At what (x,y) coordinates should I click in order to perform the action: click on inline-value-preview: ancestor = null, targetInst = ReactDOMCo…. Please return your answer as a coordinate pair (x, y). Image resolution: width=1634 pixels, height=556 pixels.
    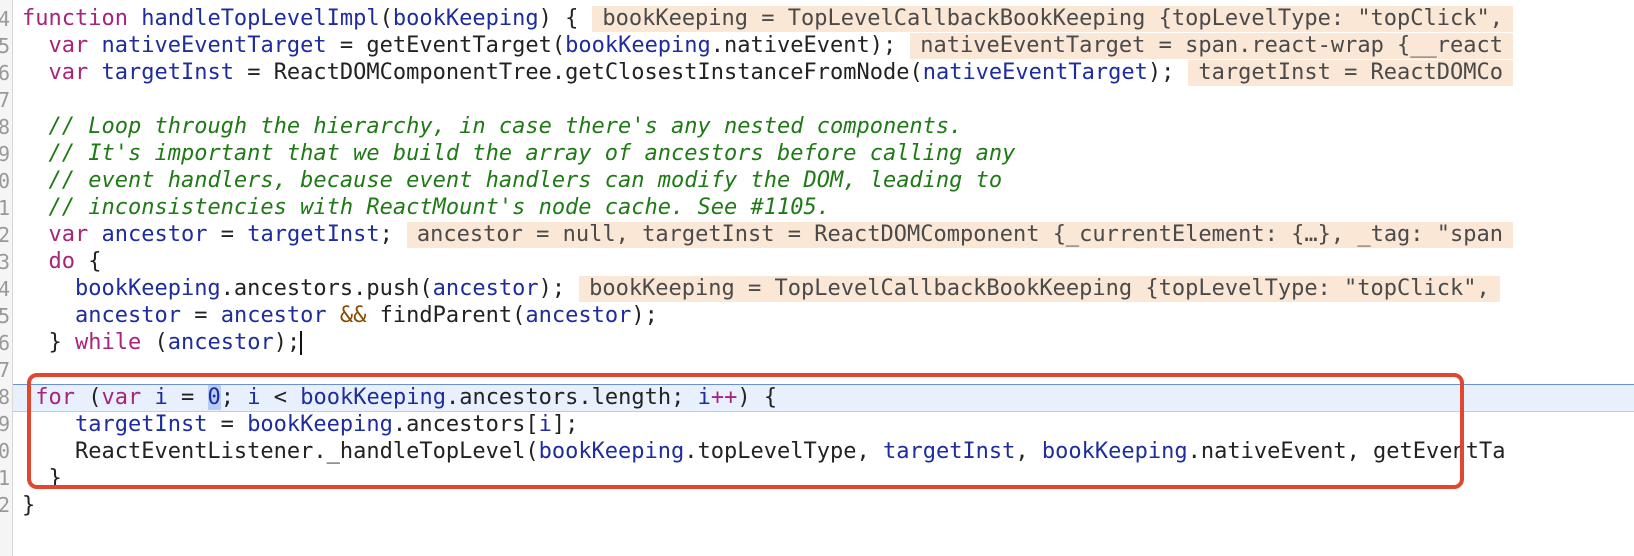
    Looking at the image, I should click on (960, 235).